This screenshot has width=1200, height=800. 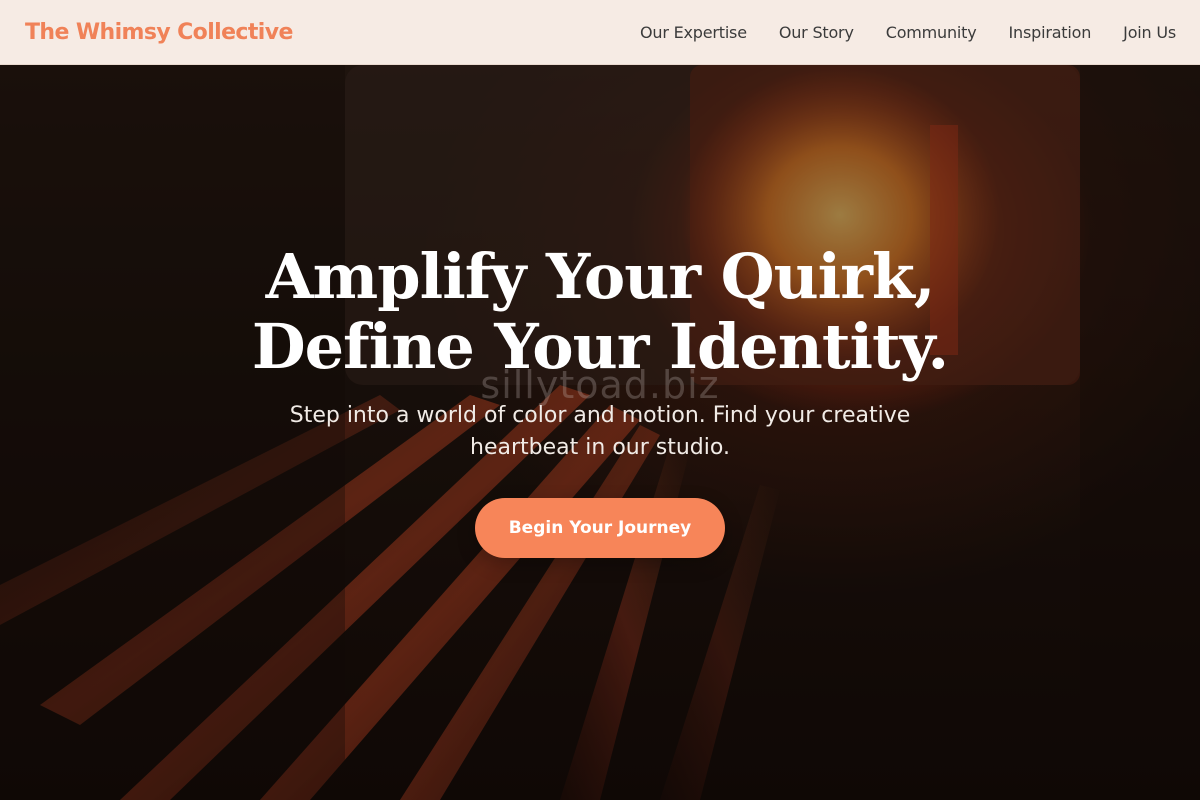 What do you see at coordinates (693, 32) in the screenshot?
I see `nav-link-our-expertise: Our Expertise` at bounding box center [693, 32].